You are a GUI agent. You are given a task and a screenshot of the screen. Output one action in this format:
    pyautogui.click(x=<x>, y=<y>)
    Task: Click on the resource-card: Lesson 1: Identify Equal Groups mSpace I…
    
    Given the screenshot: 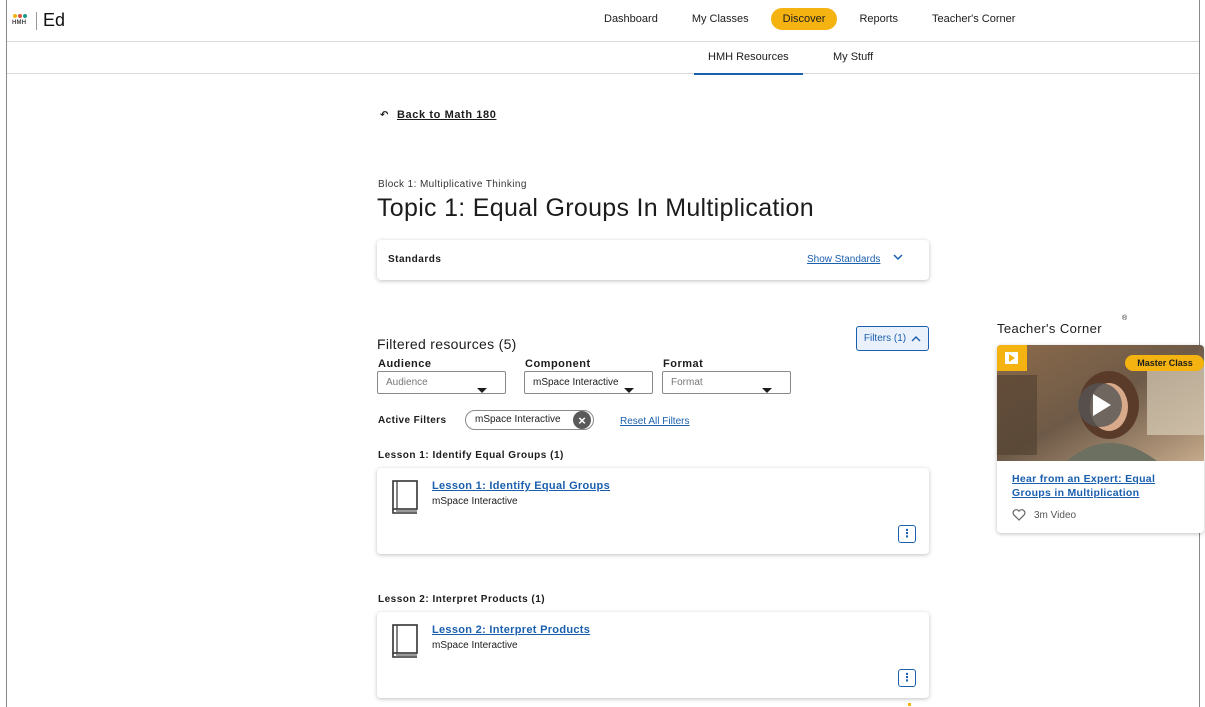 What is the action you would take?
    pyautogui.click(x=653, y=511)
    